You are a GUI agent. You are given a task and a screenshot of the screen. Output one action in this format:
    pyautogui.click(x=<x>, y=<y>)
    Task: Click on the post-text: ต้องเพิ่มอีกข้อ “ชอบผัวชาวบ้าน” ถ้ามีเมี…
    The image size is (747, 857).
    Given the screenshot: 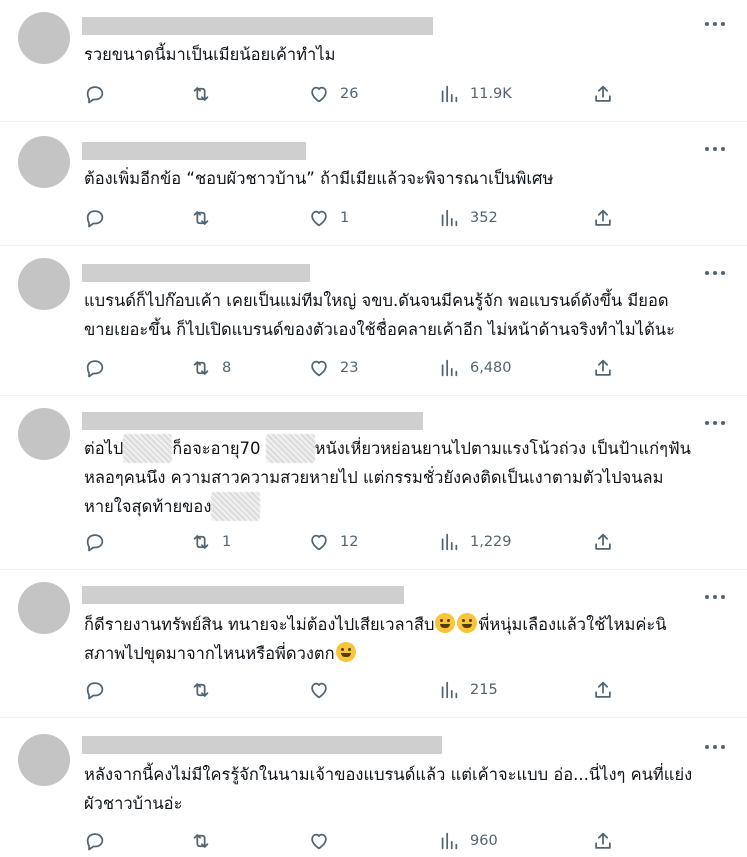 What is the action you would take?
    pyautogui.click(x=319, y=178)
    